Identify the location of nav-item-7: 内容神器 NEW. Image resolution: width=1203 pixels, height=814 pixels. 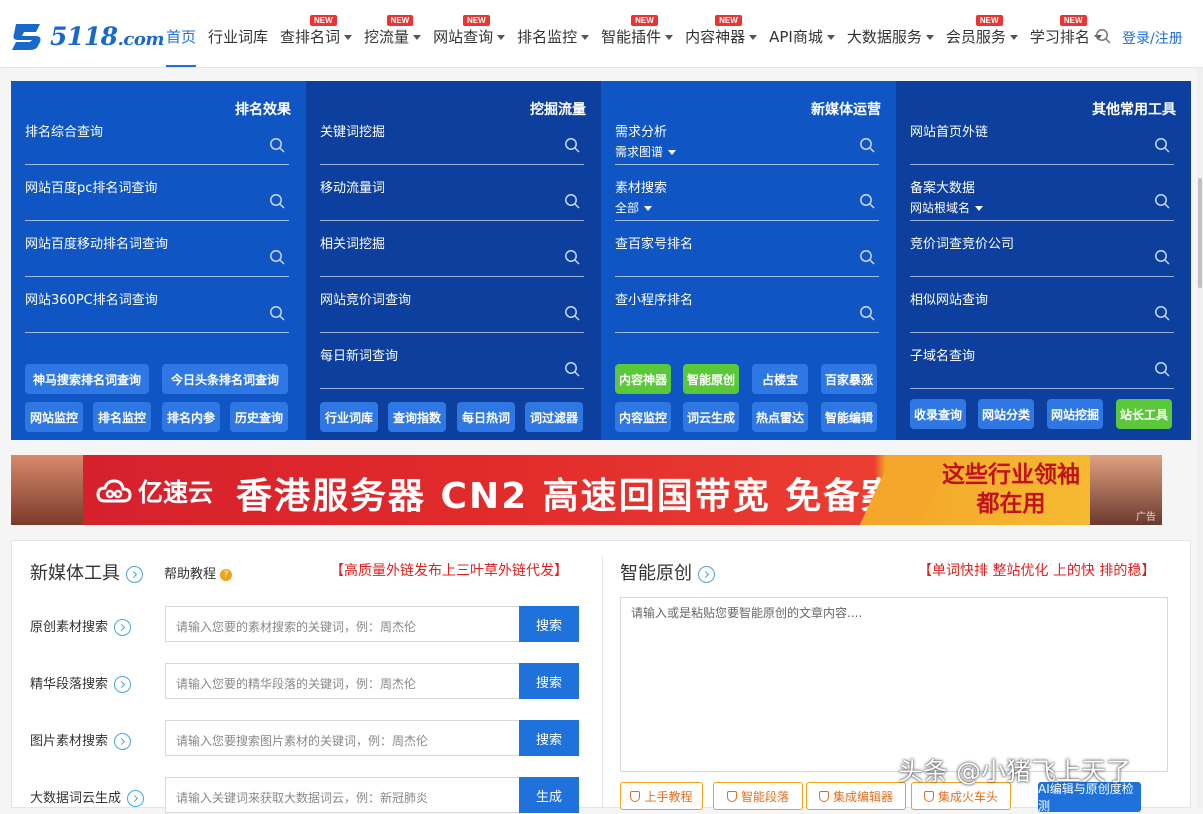
(727, 34).